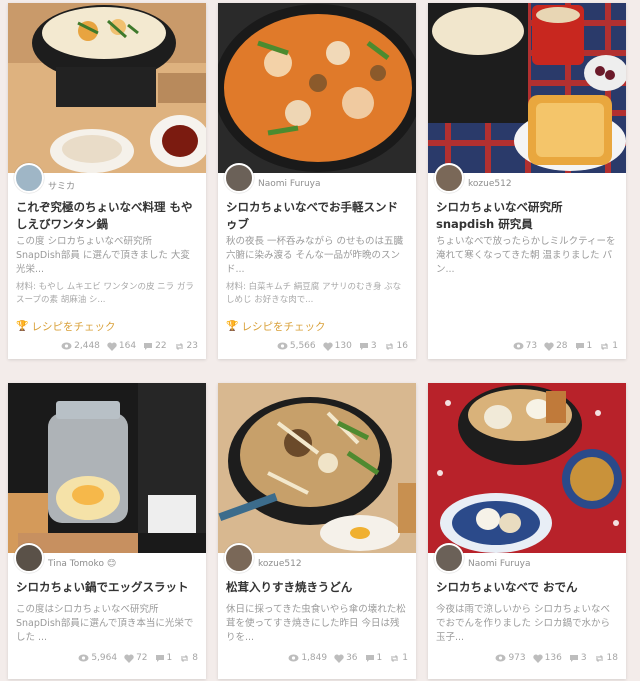 The image size is (640, 681). I want to click on author-name-text: Tina Tomoko, so click(76, 564).